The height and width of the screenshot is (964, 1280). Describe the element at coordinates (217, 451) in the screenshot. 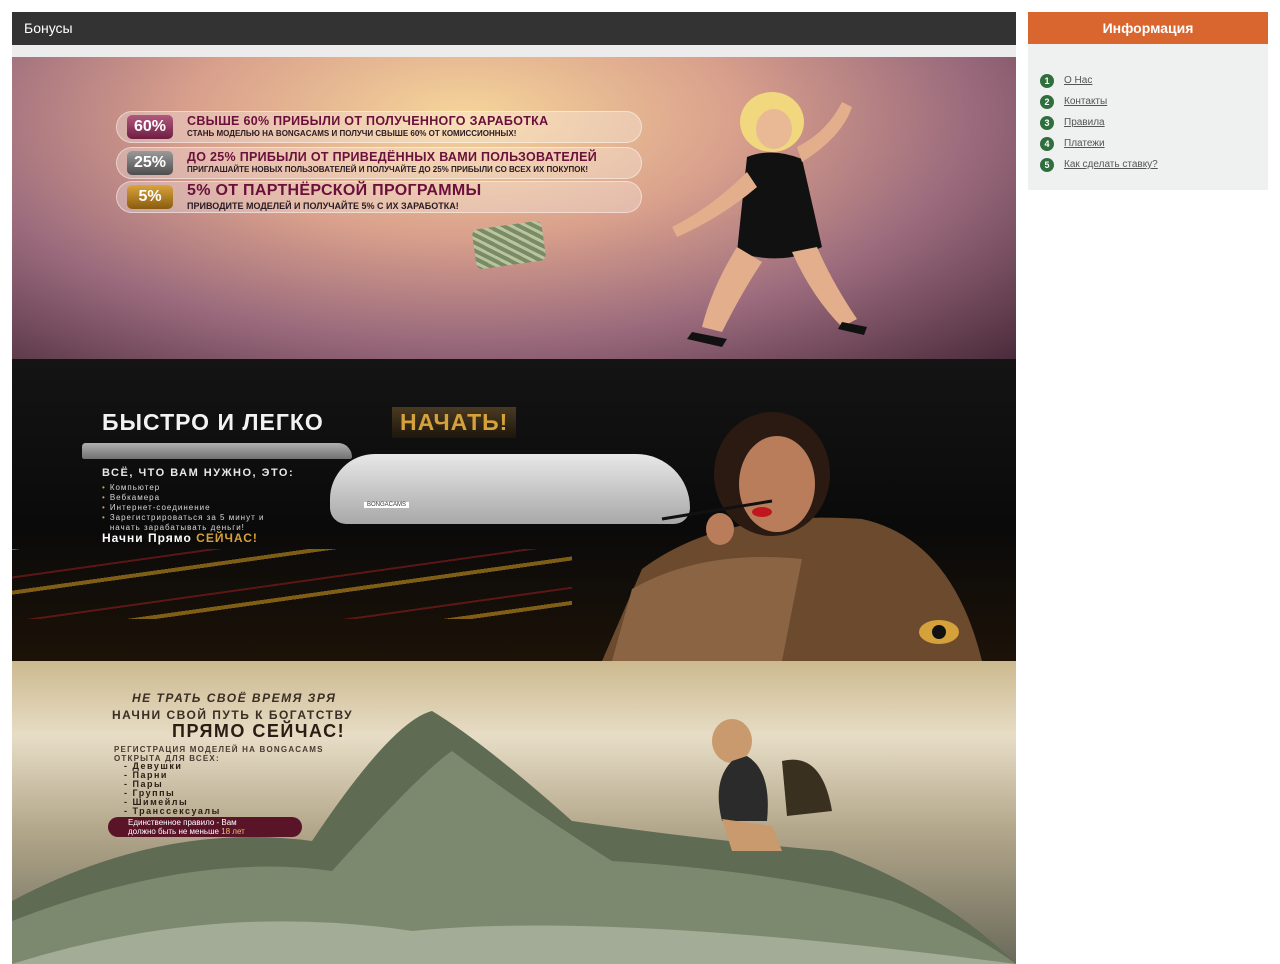

I see `jet-image` at that location.